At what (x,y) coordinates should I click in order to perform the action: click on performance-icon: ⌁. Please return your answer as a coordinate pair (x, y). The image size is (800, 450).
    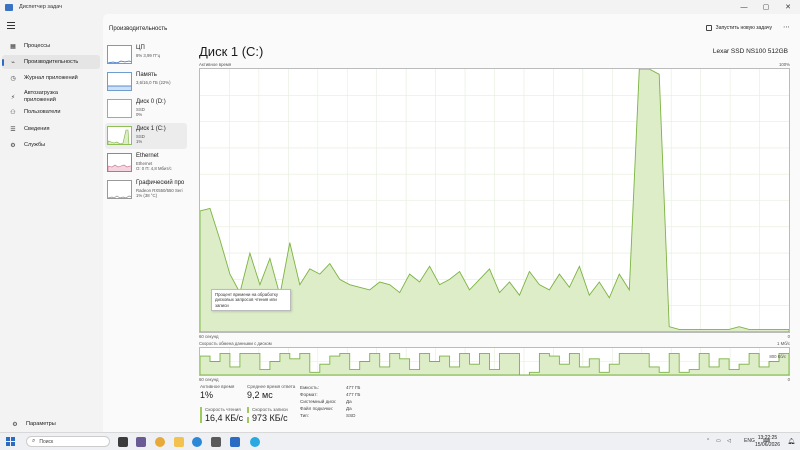
    Looking at the image, I should click on (13, 62).